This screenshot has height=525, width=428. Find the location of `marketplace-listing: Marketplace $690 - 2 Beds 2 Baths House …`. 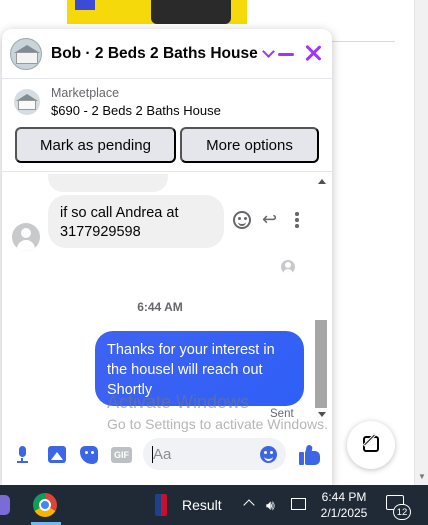

marketplace-listing: Marketplace $690 - 2 Beds 2 Baths House … is located at coordinates (167, 125).